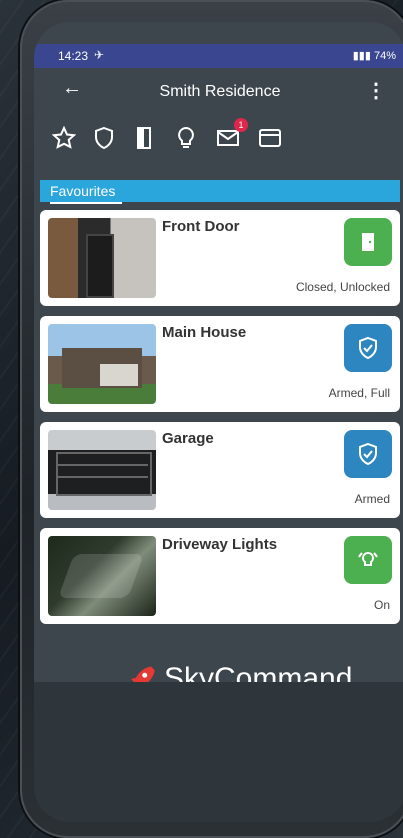  Describe the element at coordinates (102, 576) in the screenshot. I see `driveway-image` at that location.